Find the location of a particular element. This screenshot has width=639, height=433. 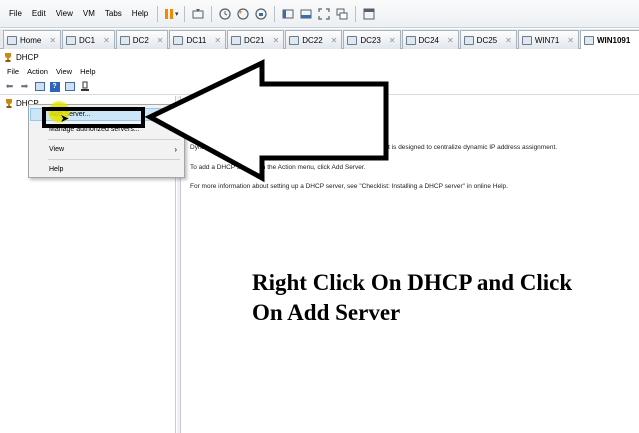

tab-dc21: DC21 ✕ is located at coordinates (256, 39).